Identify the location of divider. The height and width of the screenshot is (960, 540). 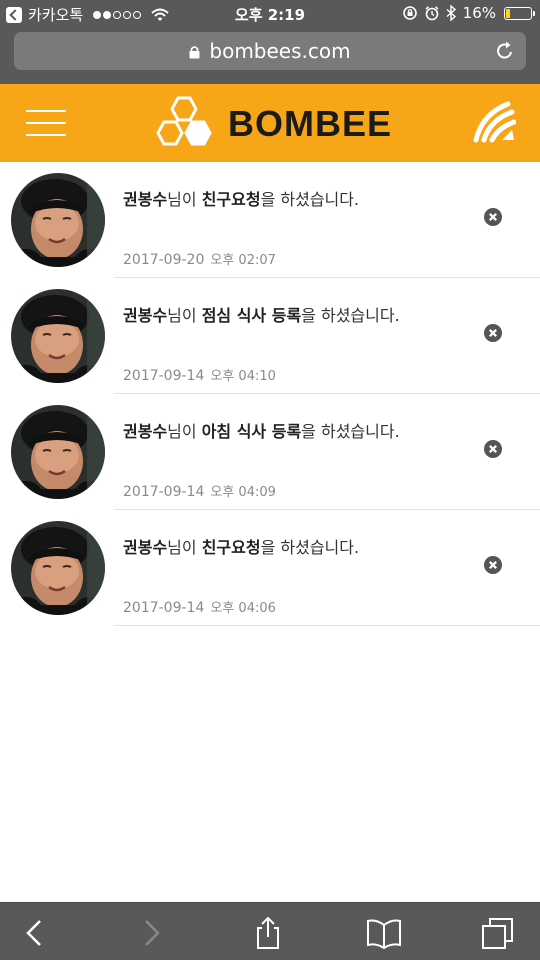
(327, 625).